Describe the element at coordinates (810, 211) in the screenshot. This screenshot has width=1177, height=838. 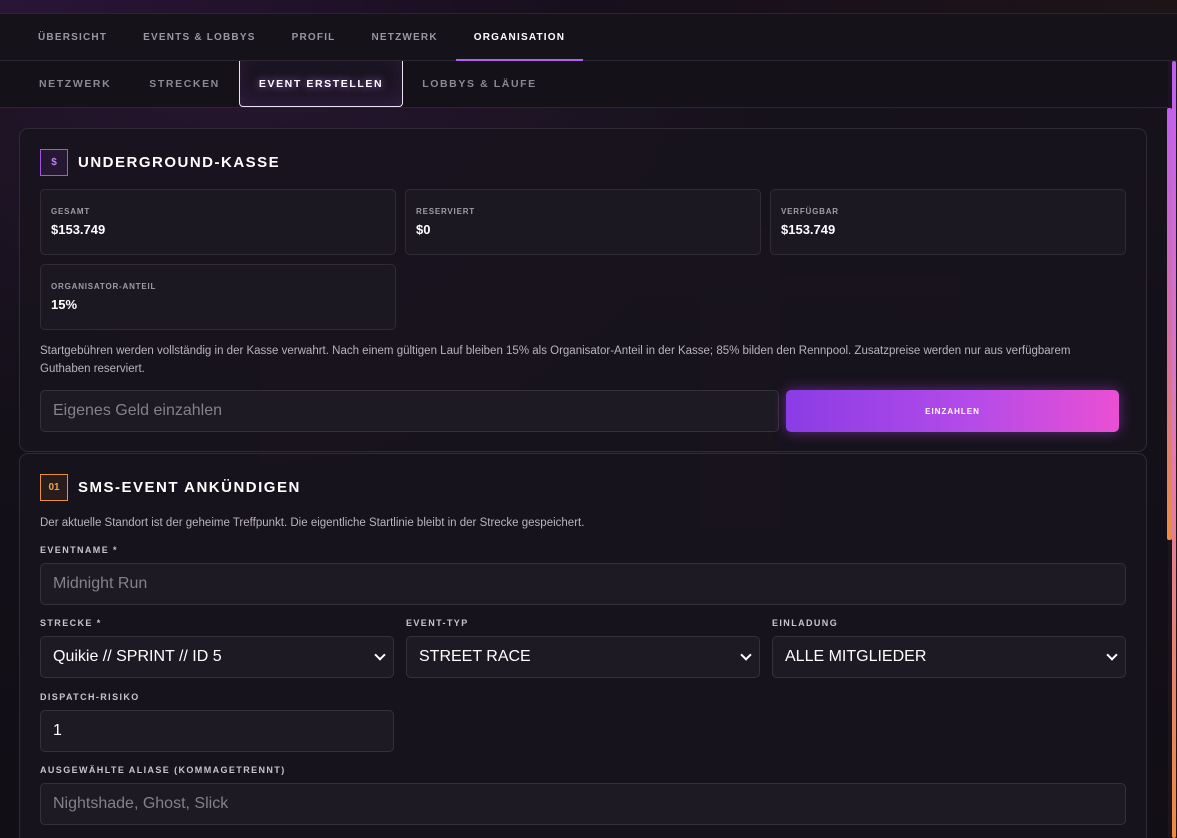
I see `stat-available-label: VERFÜGBAR` at that location.